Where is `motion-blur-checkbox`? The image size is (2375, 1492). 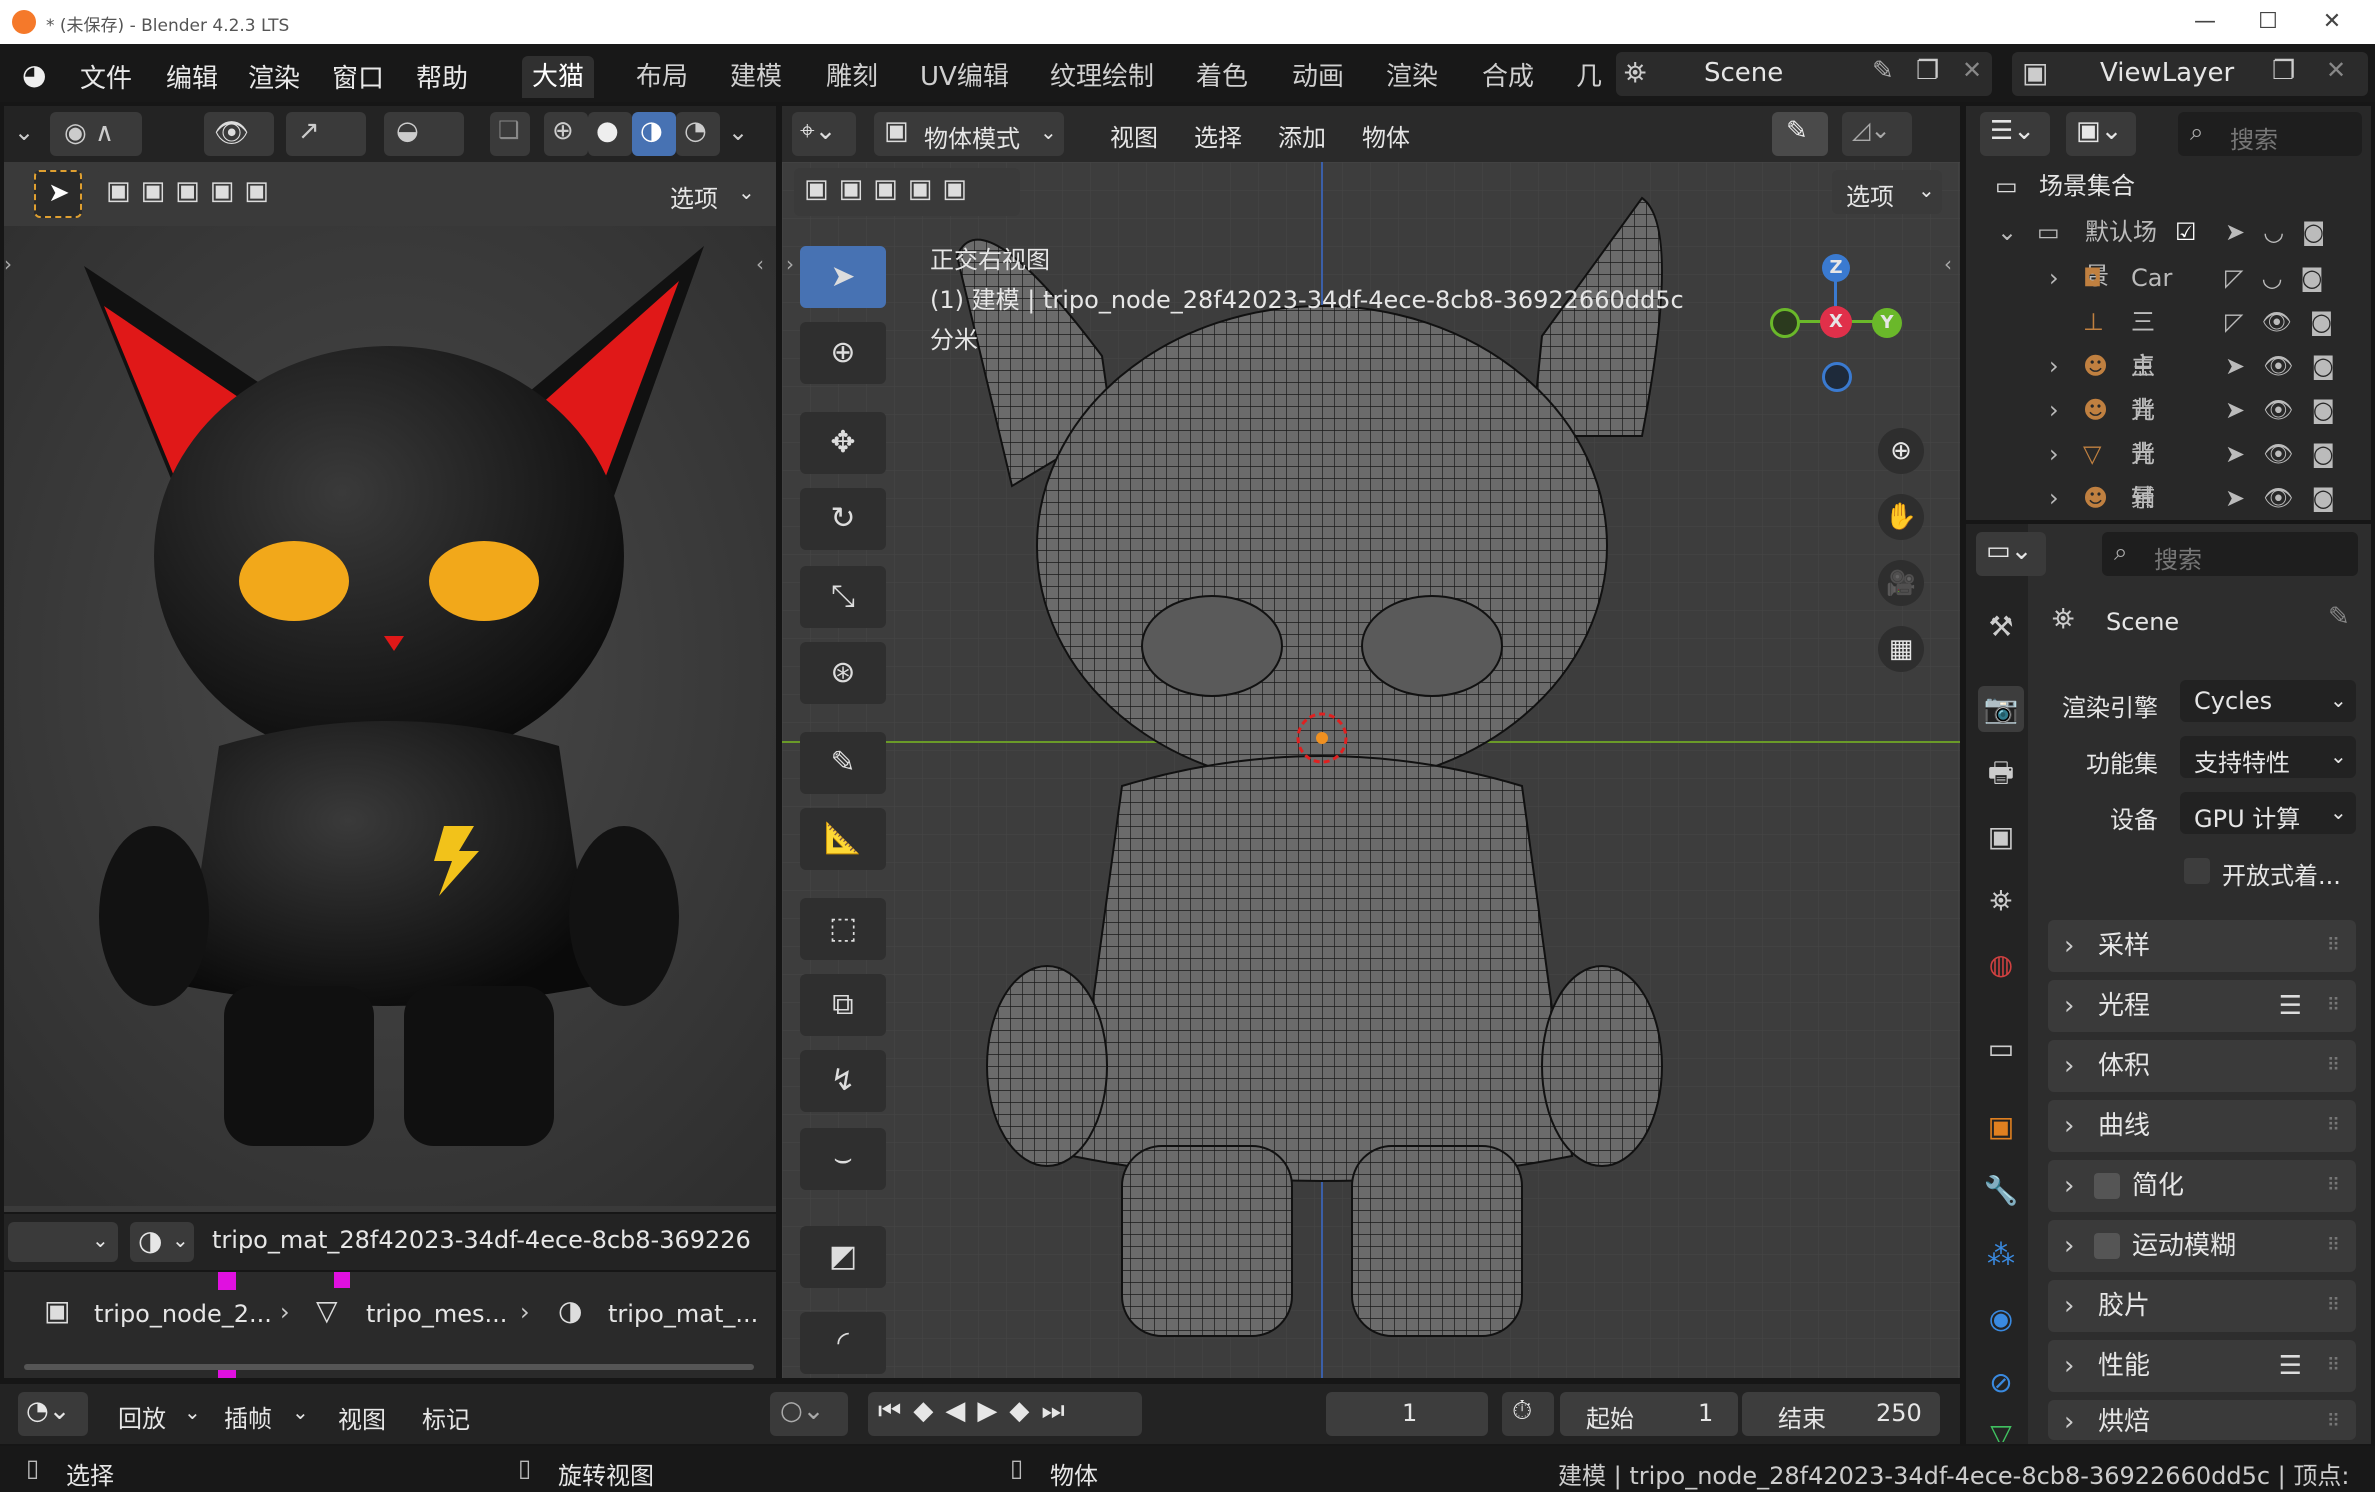 motion-blur-checkbox is located at coordinates (2107, 1246).